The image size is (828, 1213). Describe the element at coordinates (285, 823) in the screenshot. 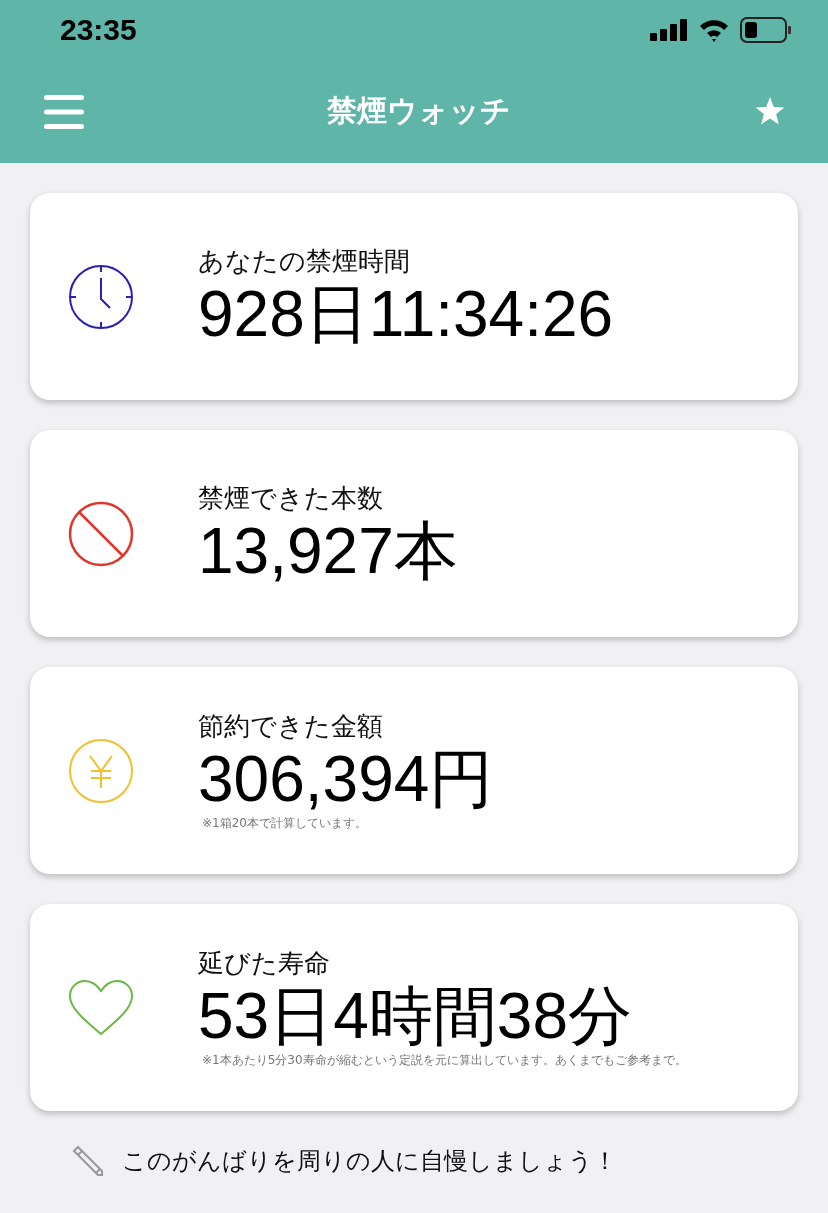

I see `footnote: ※1箱20本で計算しています。` at that location.